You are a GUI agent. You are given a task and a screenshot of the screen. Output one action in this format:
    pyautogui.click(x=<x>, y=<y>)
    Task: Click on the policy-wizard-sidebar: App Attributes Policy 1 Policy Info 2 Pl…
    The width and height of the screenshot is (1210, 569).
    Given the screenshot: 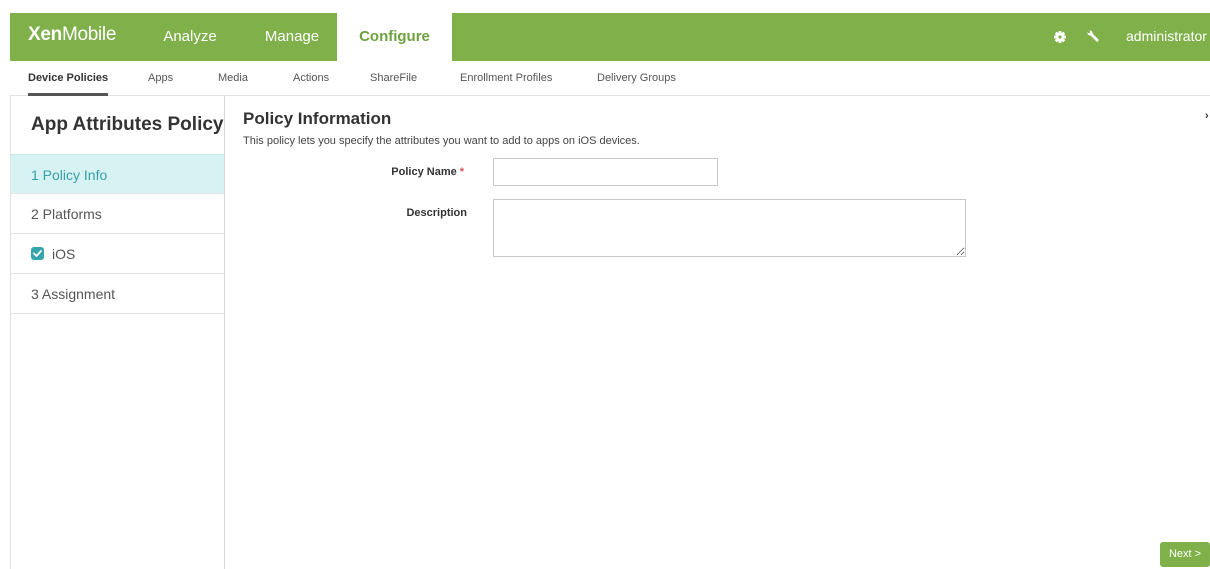 What is the action you would take?
    pyautogui.click(x=117, y=332)
    